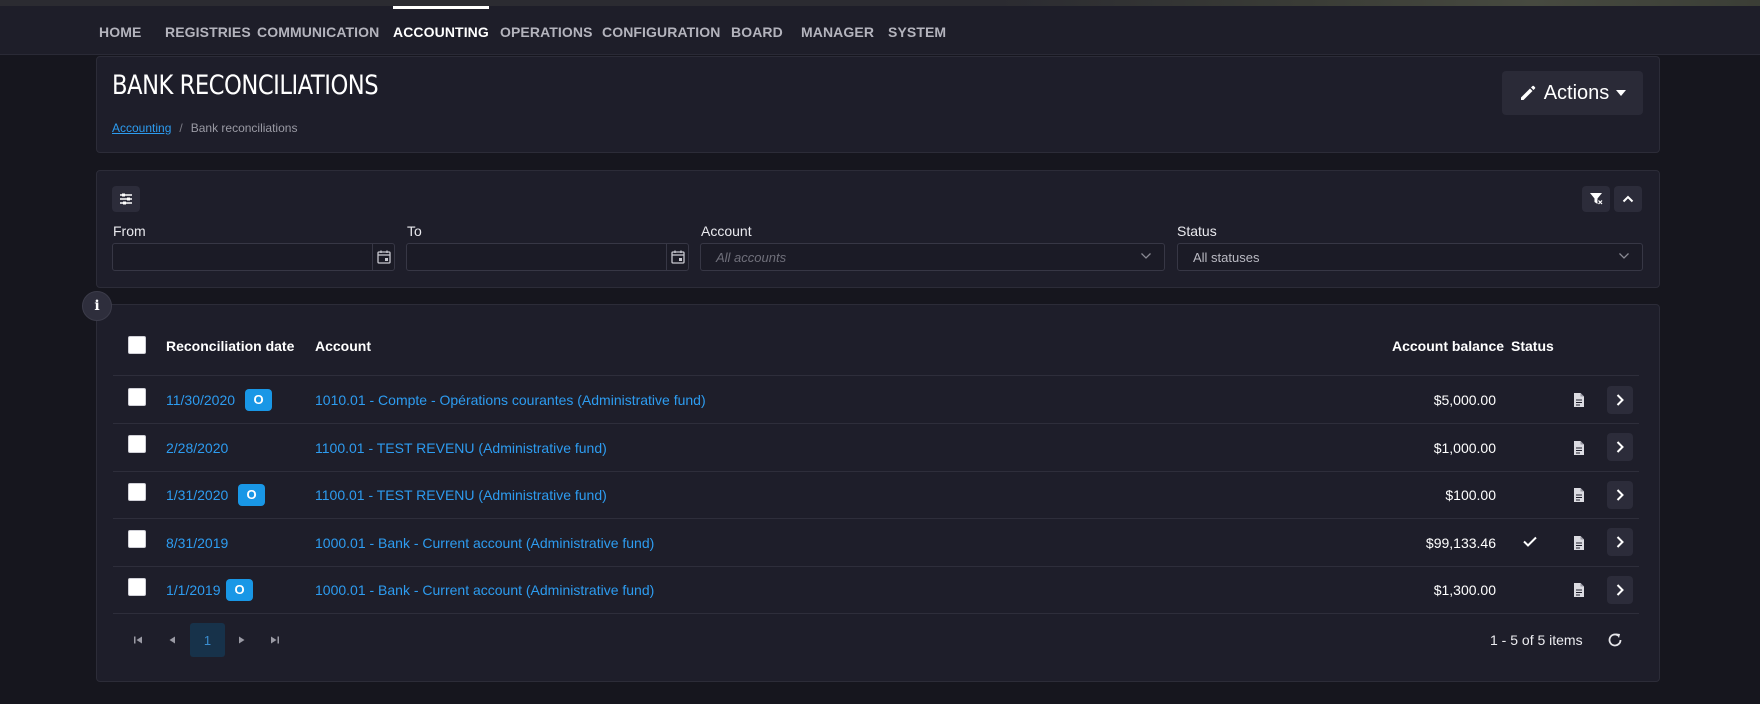 The image size is (1760, 704). Describe the element at coordinates (917, 30) in the screenshot. I see `nav-system: SYSTEM` at that location.